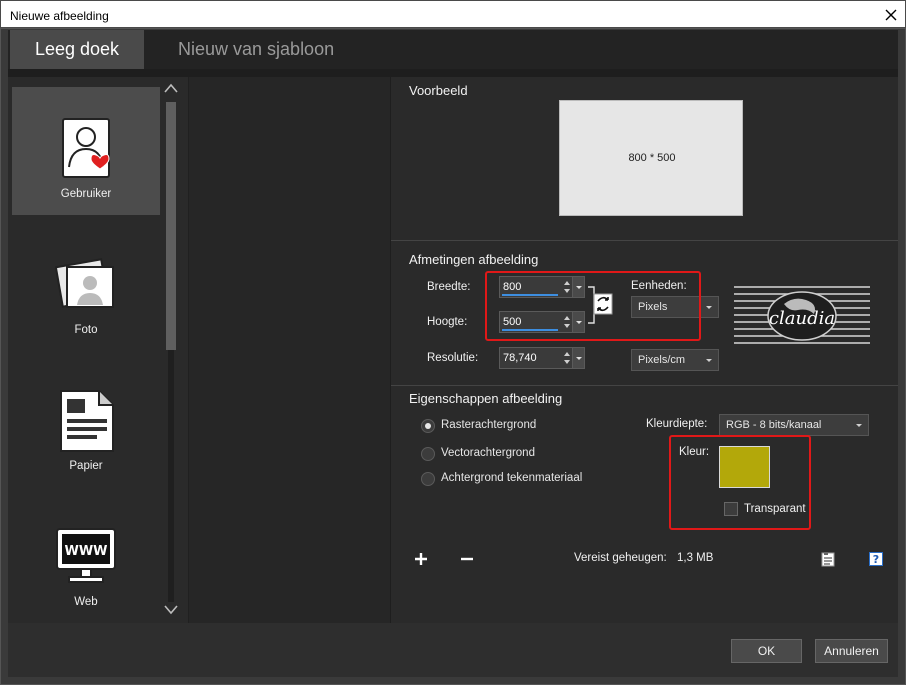 This screenshot has width=906, height=685. I want to click on svg-text: WWW, so click(85, 551).